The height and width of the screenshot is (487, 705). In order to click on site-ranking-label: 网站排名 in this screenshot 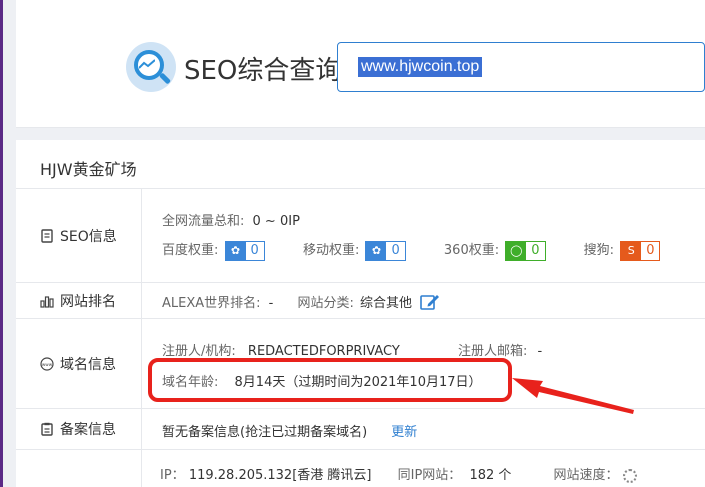, I will do `click(79, 300)`.